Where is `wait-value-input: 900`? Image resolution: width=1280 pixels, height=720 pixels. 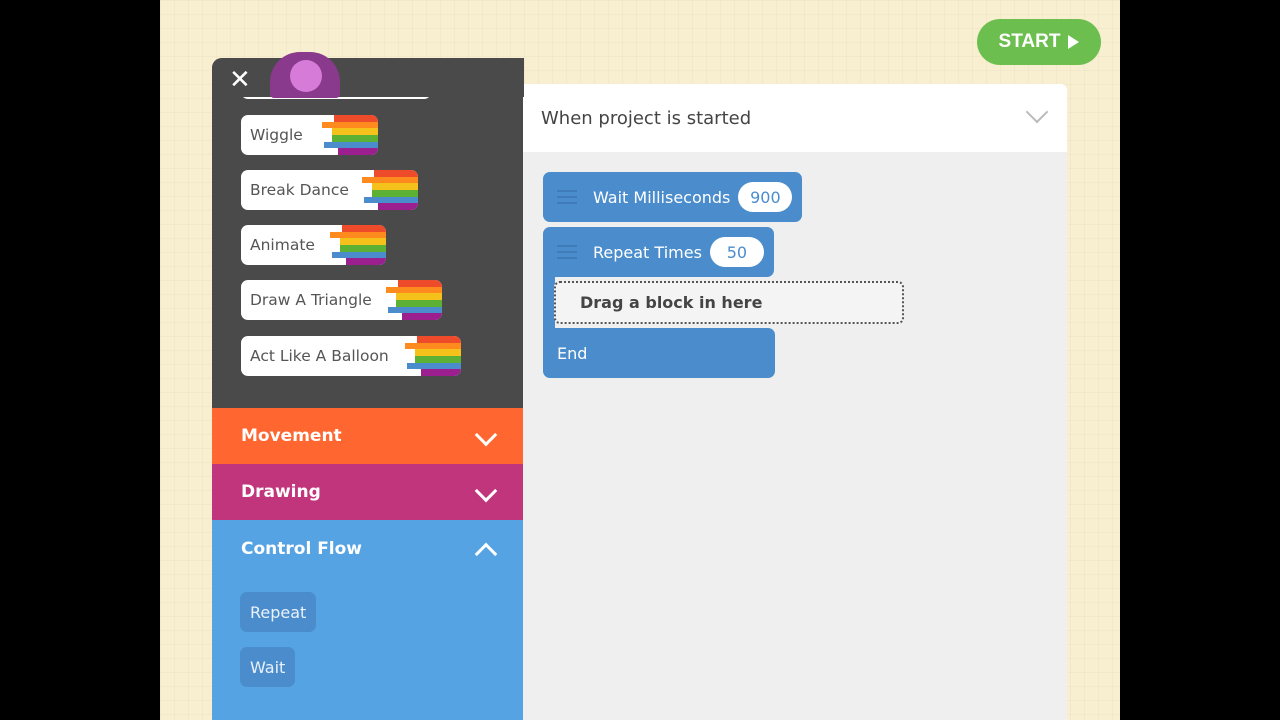
wait-value-input: 900 is located at coordinates (765, 197).